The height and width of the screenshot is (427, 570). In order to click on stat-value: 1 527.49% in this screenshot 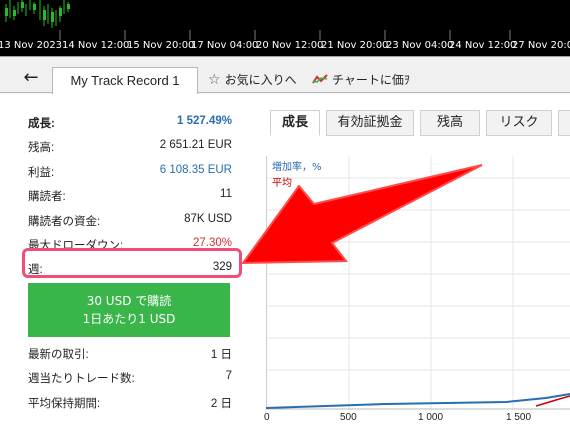, I will do `click(204, 121)`.